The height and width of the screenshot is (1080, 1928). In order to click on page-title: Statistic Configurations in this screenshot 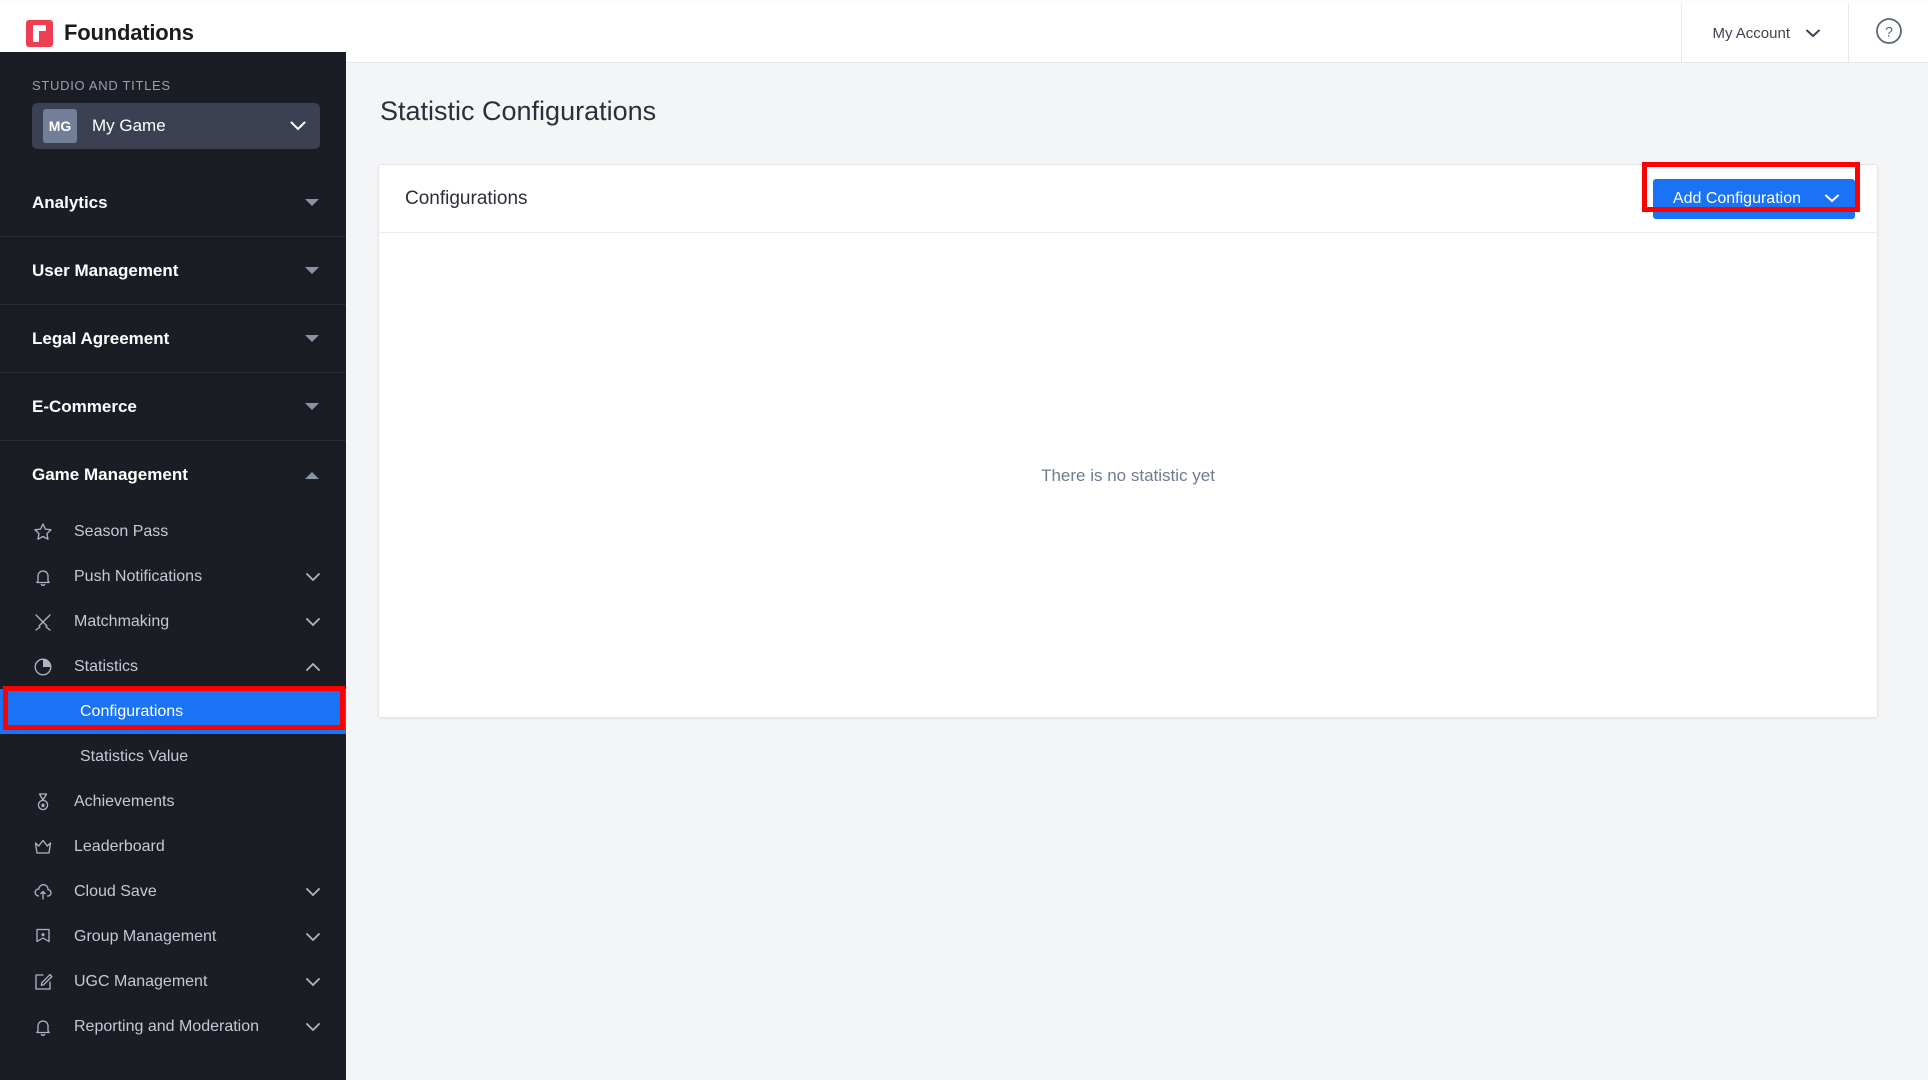, I will do `click(518, 111)`.